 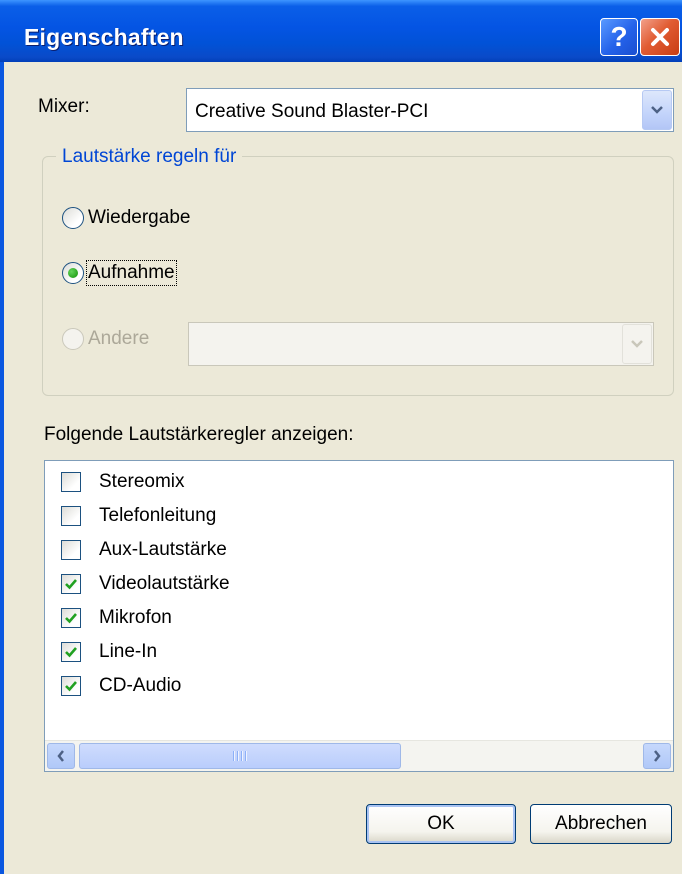 I want to click on help-button: ?, so click(x=619, y=37).